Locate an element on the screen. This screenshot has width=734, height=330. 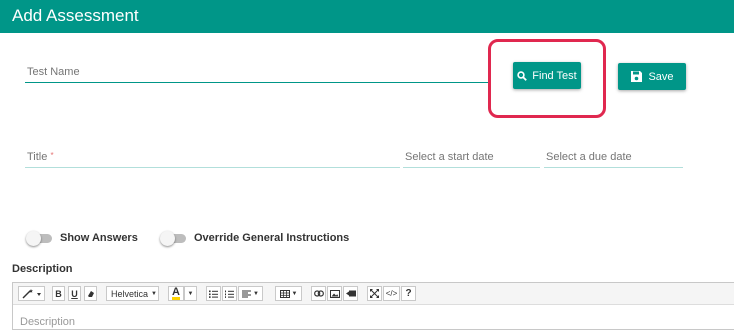
save-label: Save is located at coordinates (661, 76).